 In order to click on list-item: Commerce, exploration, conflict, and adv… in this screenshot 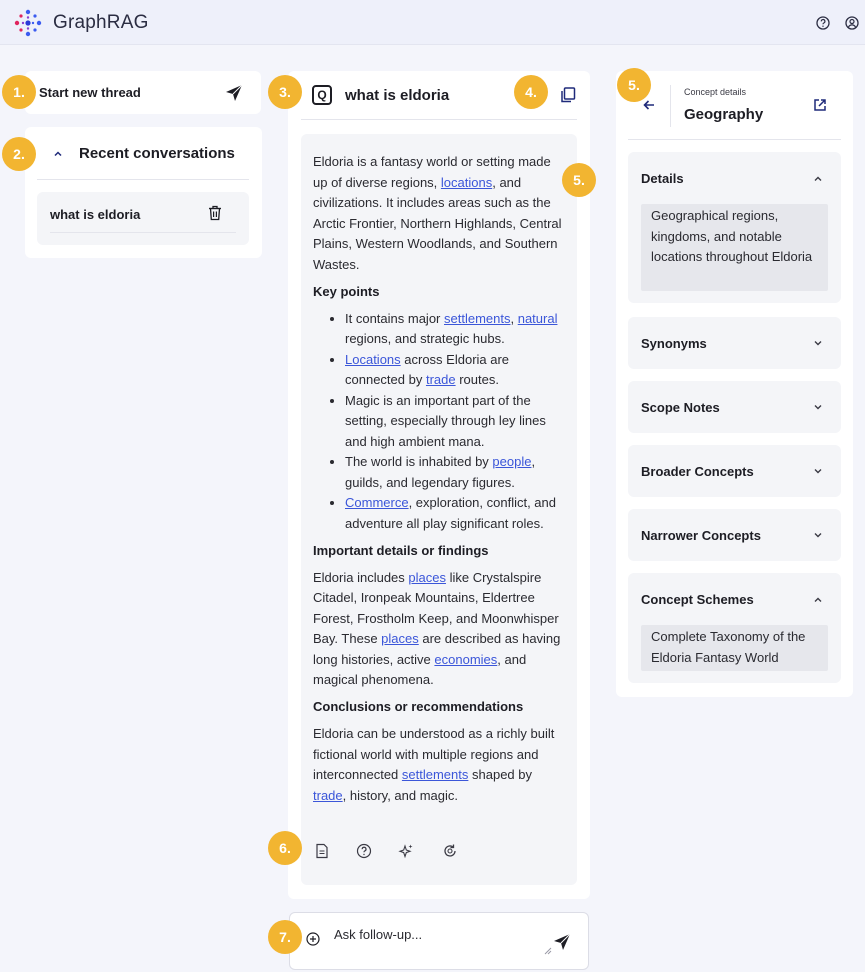, I will do `click(455, 513)`.